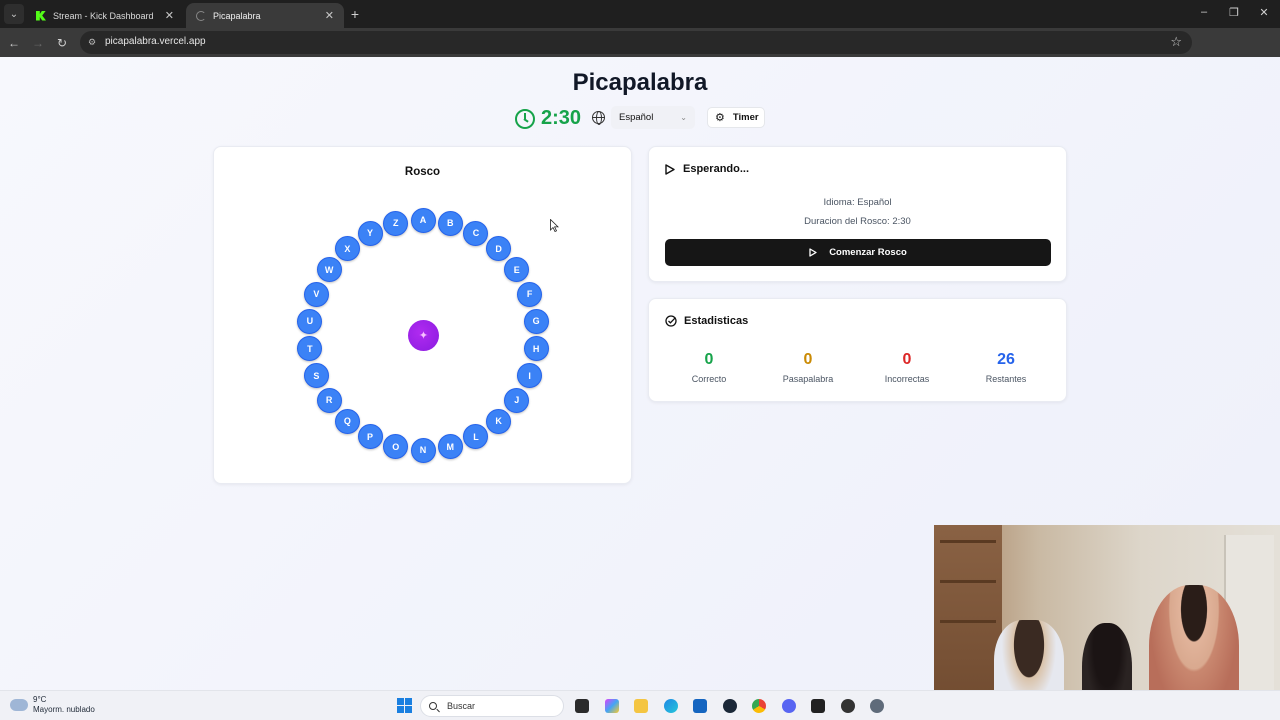  What do you see at coordinates (316, 376) in the screenshot?
I see `rosco-letter-s: S` at bounding box center [316, 376].